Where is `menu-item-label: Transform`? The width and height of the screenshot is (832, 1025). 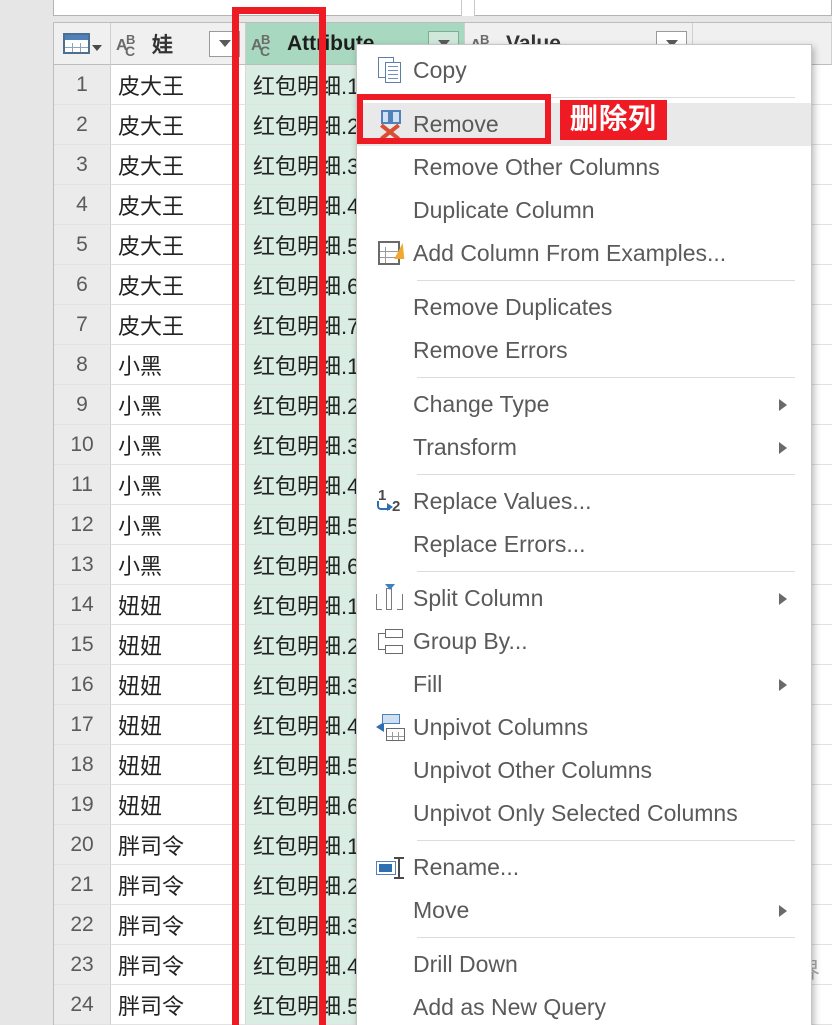
menu-item-label: Transform is located at coordinates (465, 447).